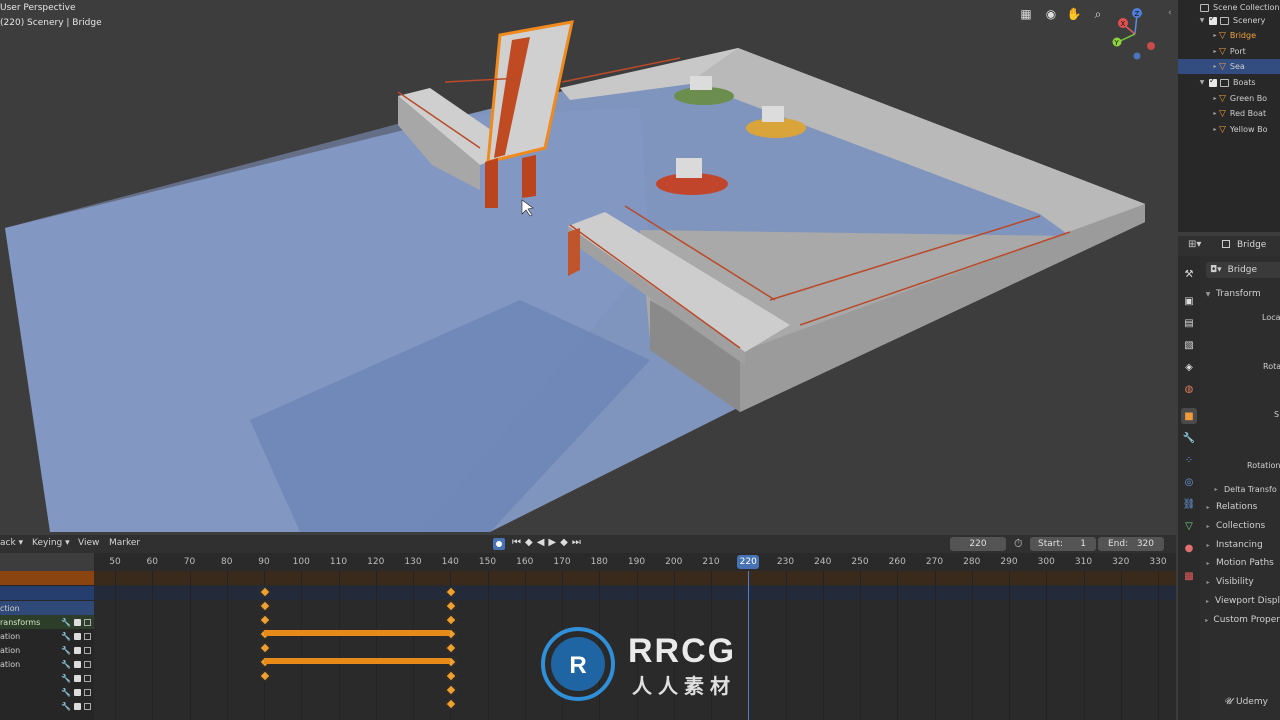 Image resolution: width=1280 pixels, height=720 pixels. I want to click on current-frame-field: 220, so click(978, 544).